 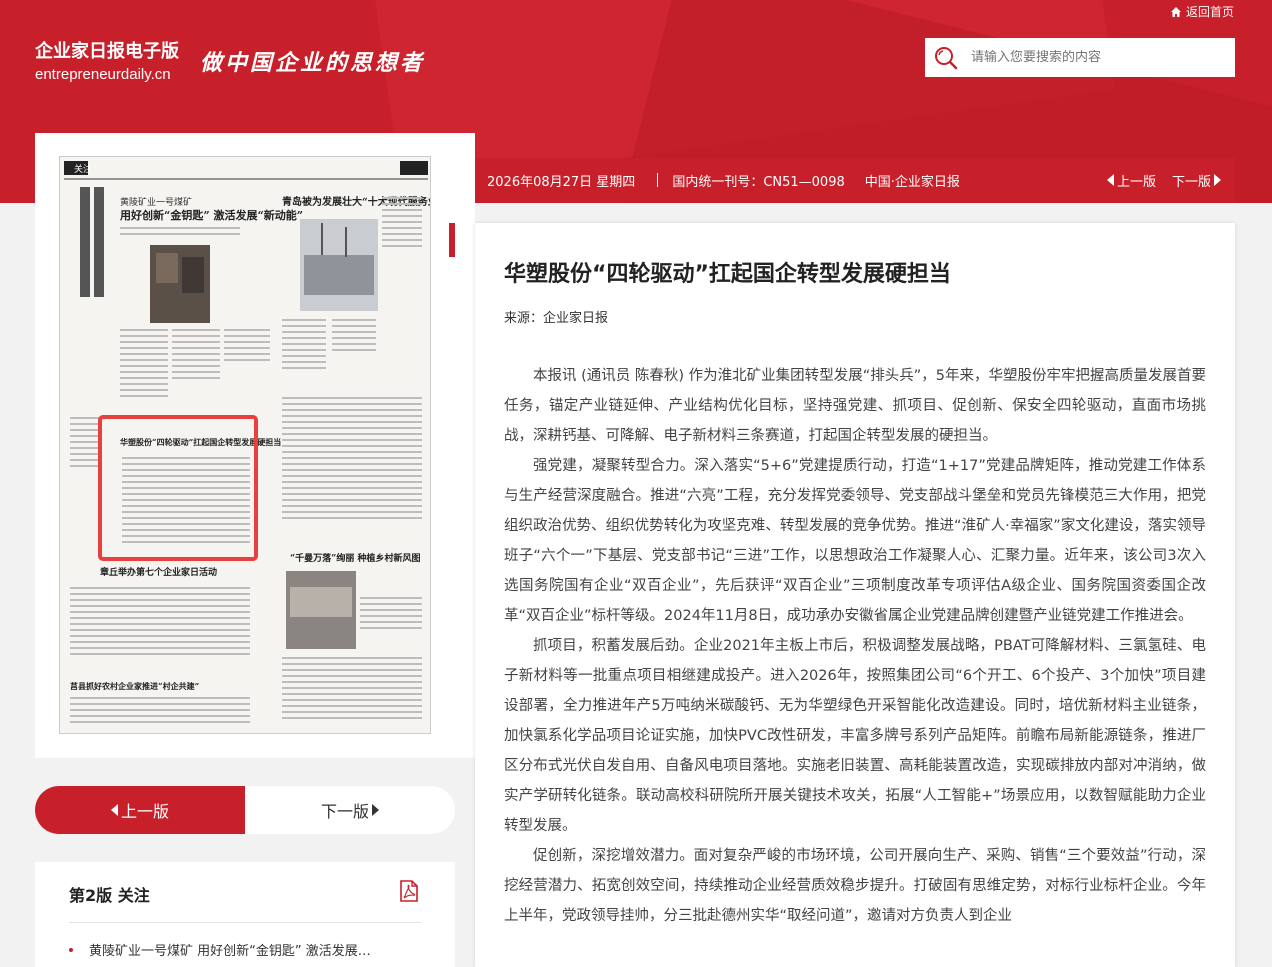 I want to click on prev-edition-label: 上一版, so click(x=1136, y=182).